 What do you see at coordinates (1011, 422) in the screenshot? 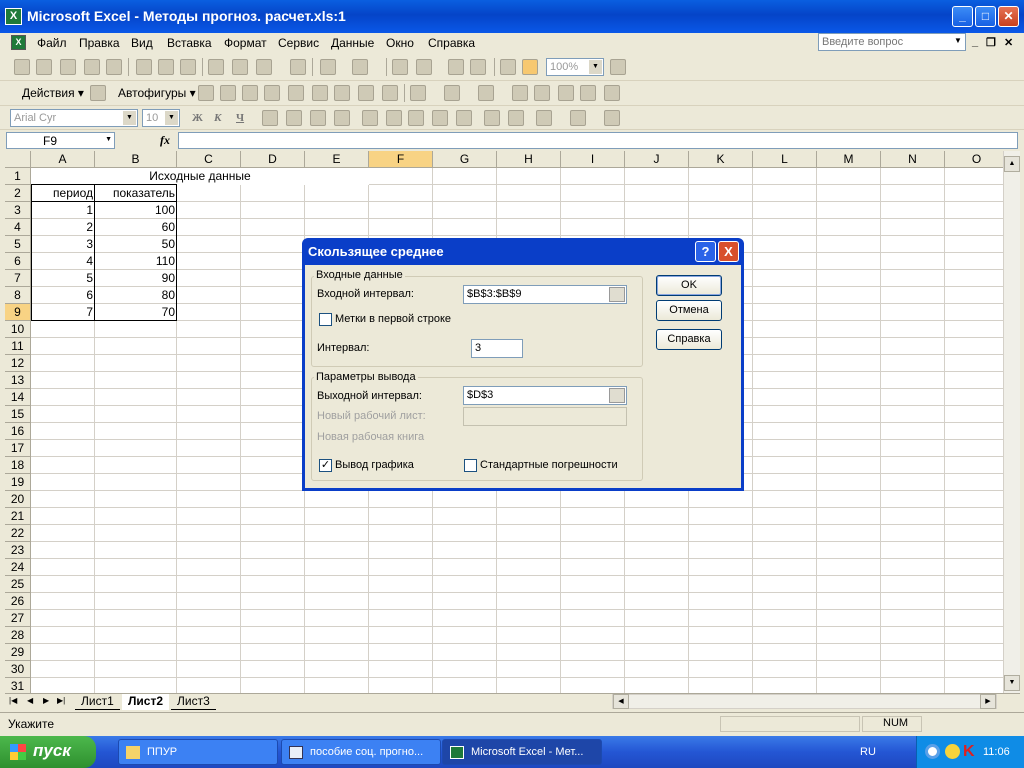
I see `vertical-scrollbar: ▲ ▼` at bounding box center [1011, 422].